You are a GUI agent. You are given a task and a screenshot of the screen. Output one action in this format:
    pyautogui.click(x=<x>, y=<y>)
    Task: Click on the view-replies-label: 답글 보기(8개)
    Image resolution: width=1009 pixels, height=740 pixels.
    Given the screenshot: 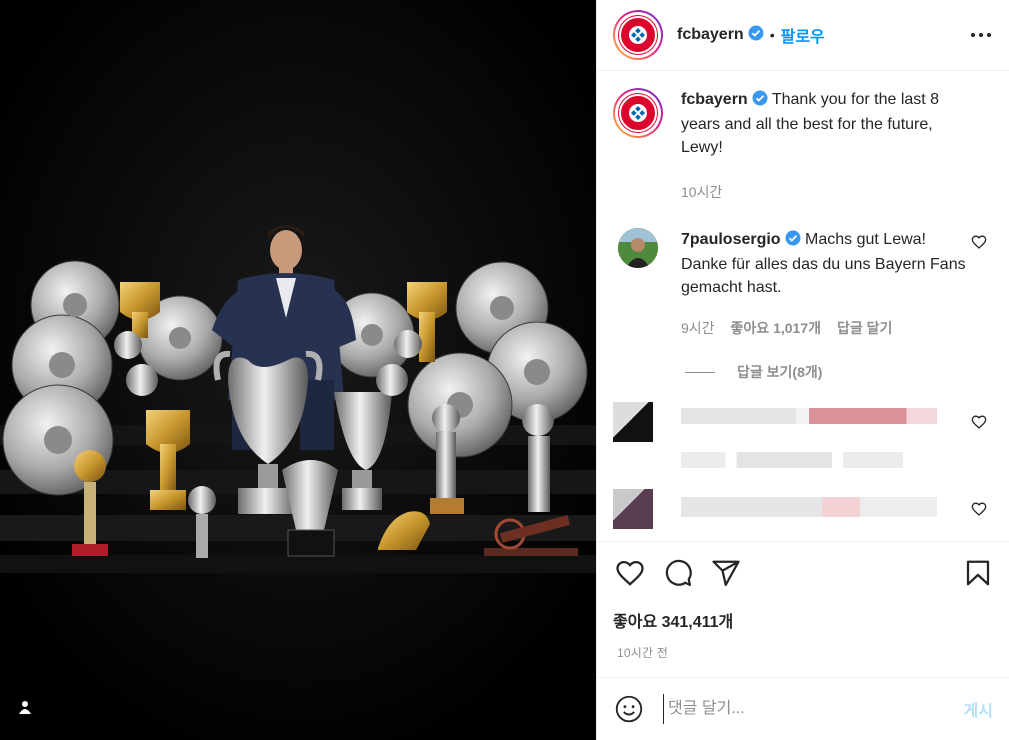 What is the action you would take?
    pyautogui.click(x=780, y=372)
    